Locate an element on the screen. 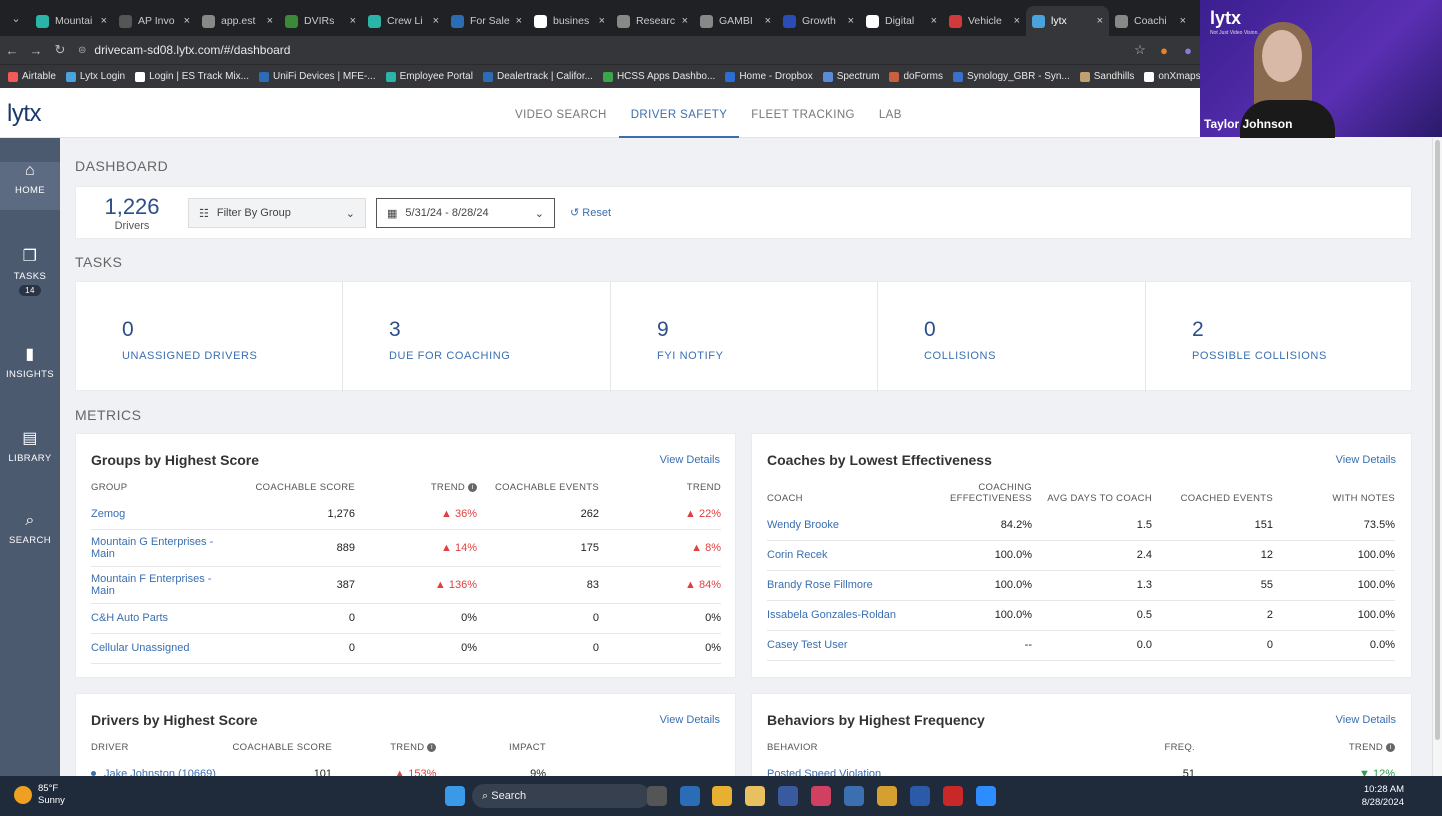 This screenshot has height=816, width=1442. back-icon: ← is located at coordinates (12, 50).